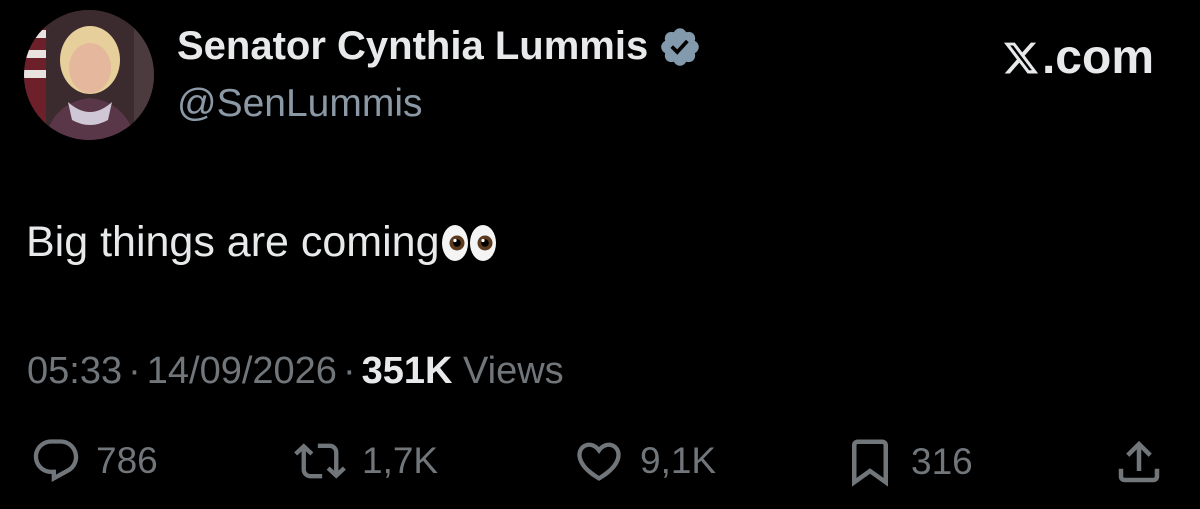 This screenshot has width=1200, height=509. Describe the element at coordinates (870, 463) in the screenshot. I see `bookmark-icon` at that location.